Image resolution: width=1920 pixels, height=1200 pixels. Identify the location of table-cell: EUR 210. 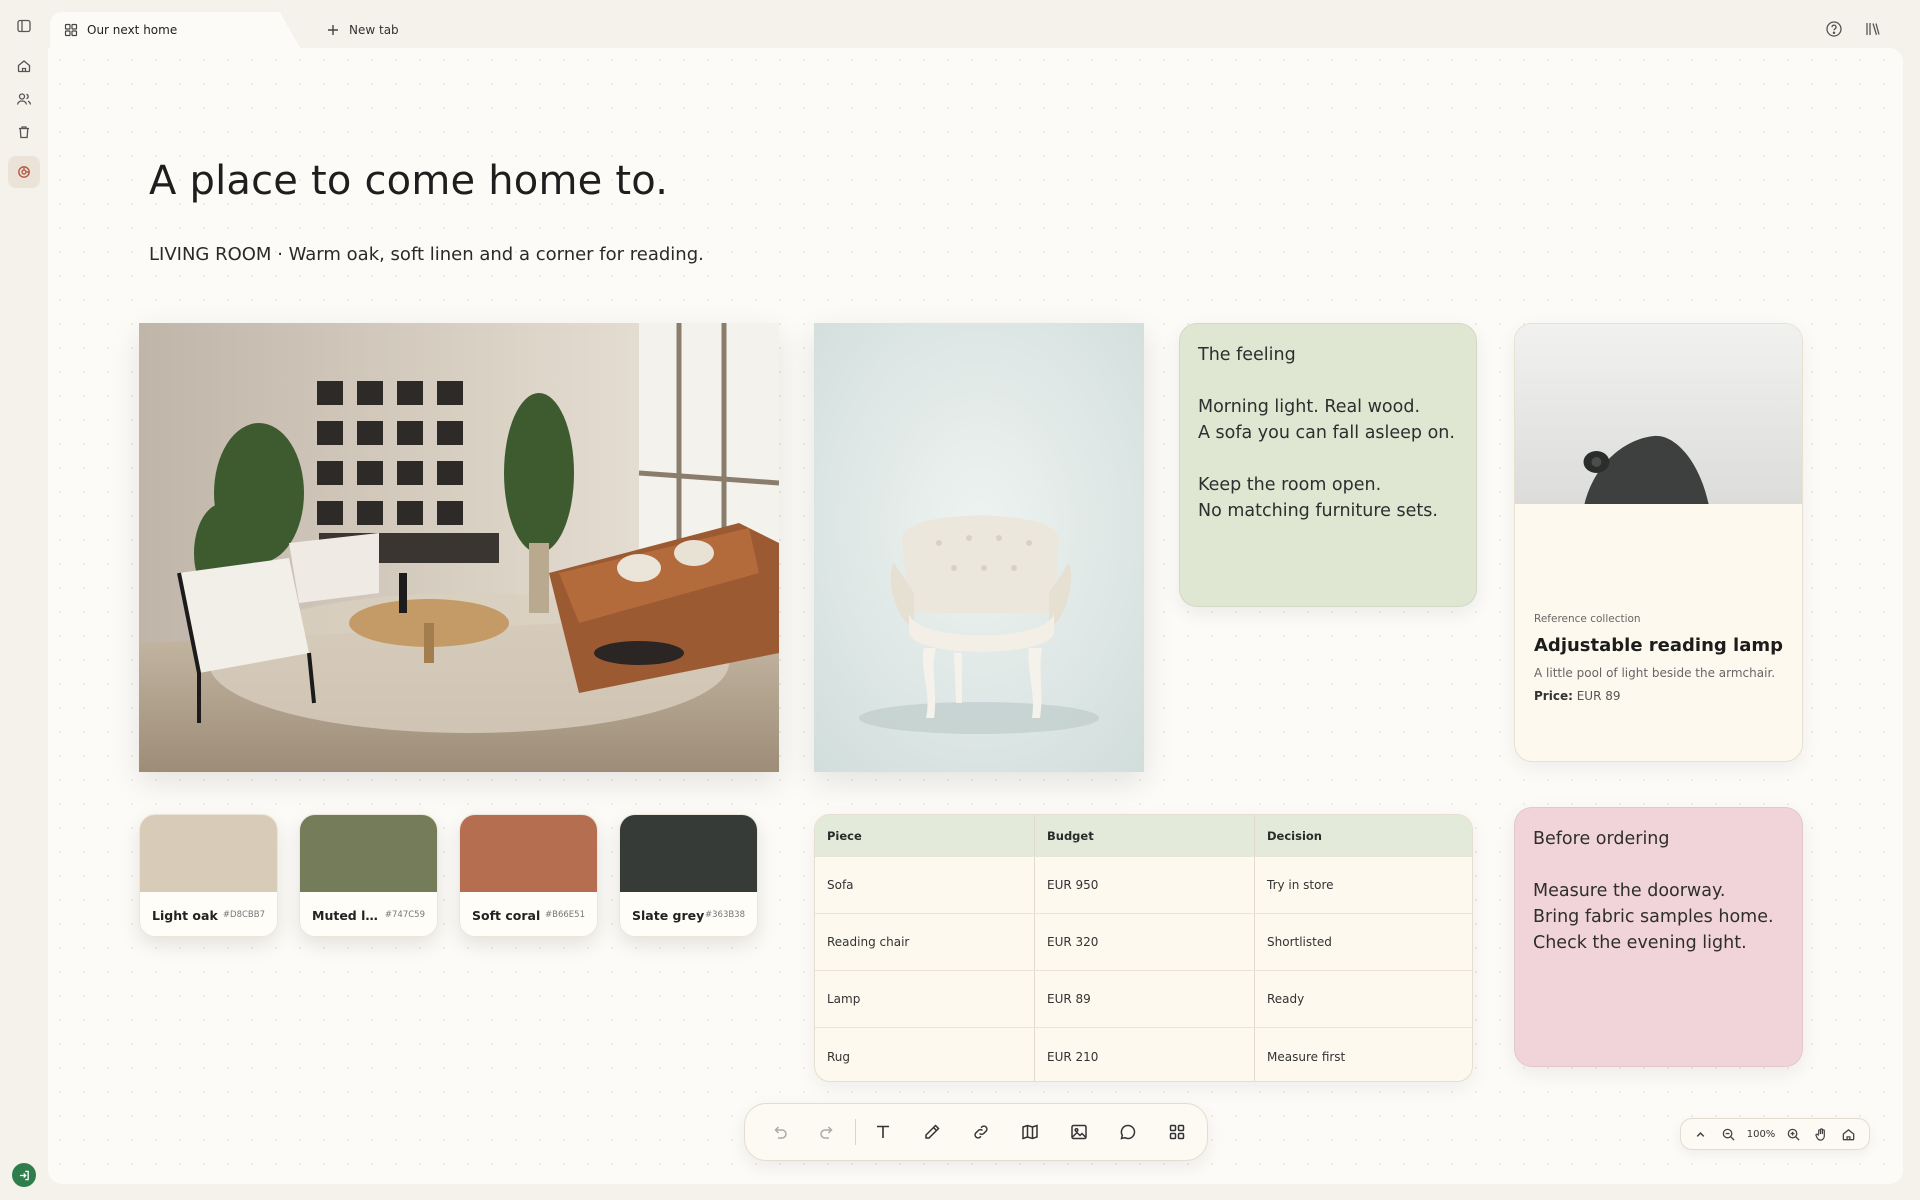
(1145, 1054).